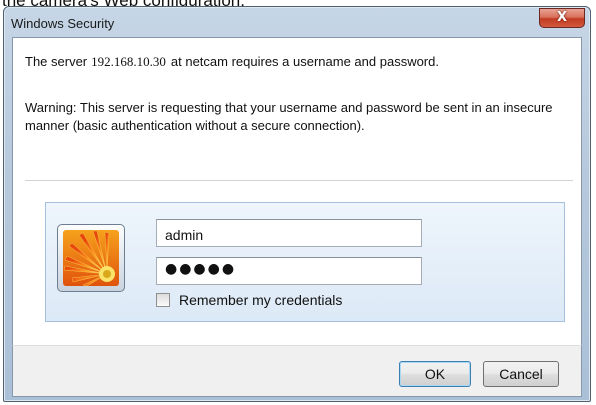 The image size is (596, 405). I want to click on remember-checkbox, so click(163, 300).